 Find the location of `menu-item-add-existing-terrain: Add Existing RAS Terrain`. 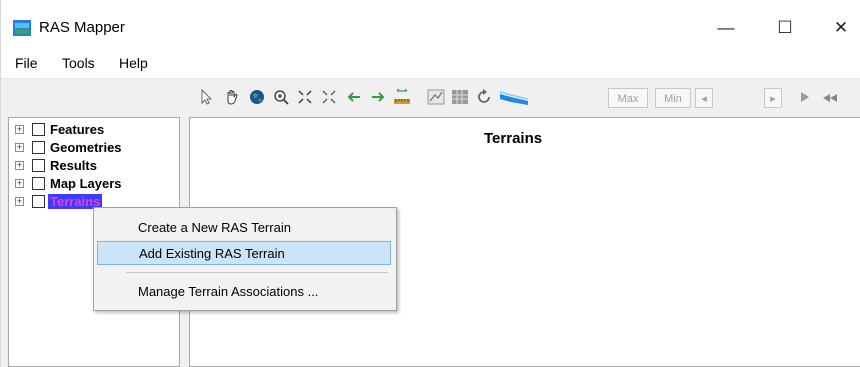

menu-item-add-existing-terrain: Add Existing RAS Terrain is located at coordinates (244, 253).